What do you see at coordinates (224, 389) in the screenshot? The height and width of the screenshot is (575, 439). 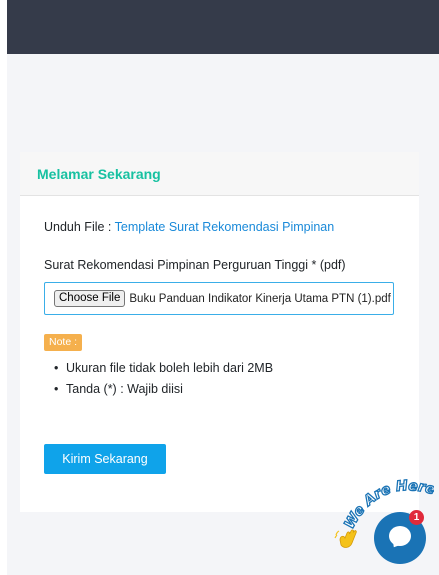 I see `note-item: Tanda (*) : Wajib diisi` at bounding box center [224, 389].